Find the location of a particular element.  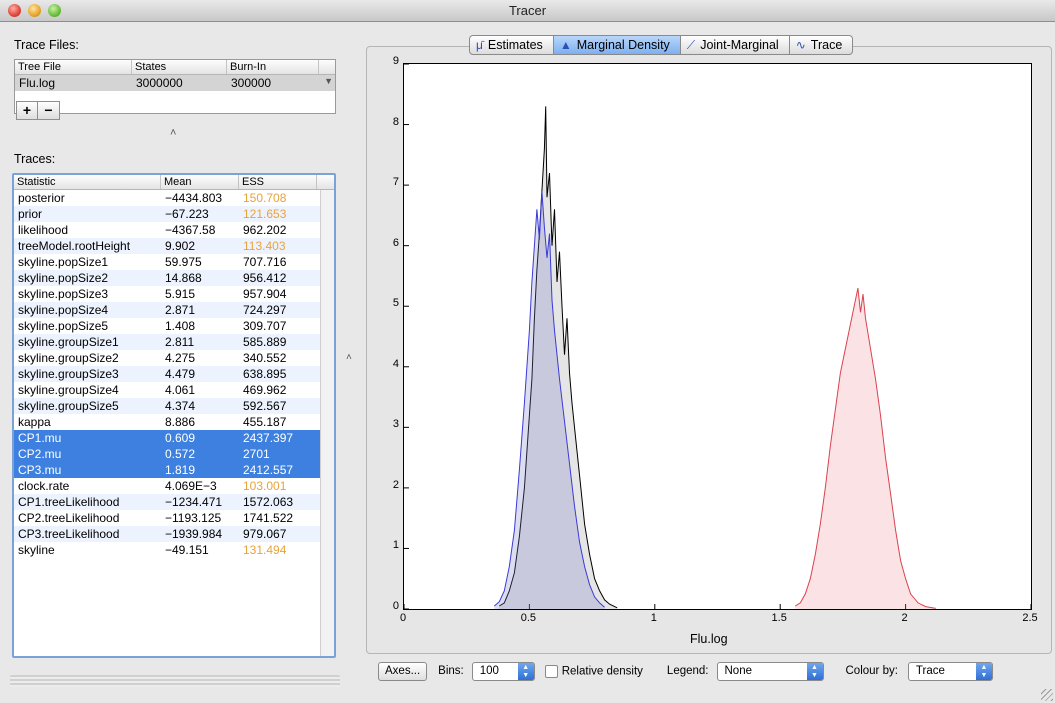

checkbox-box is located at coordinates (551, 671).